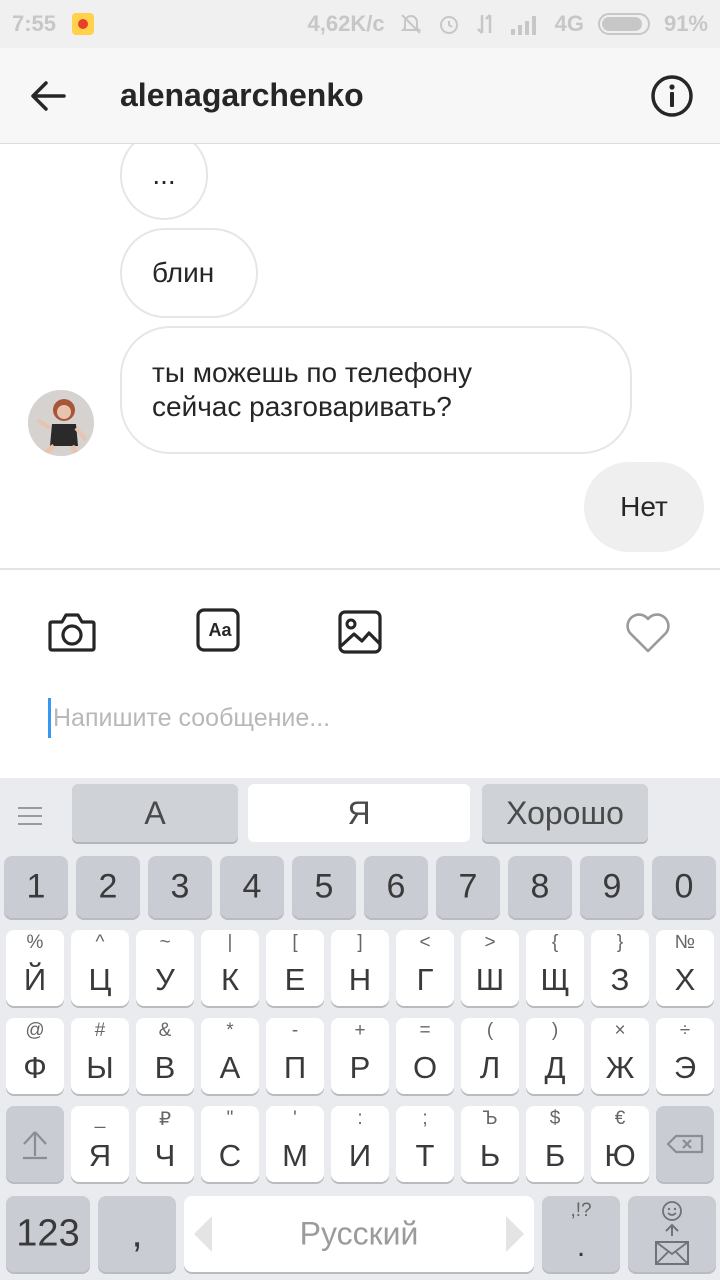  I want to click on key-letter: ~ У, so click(165, 968).